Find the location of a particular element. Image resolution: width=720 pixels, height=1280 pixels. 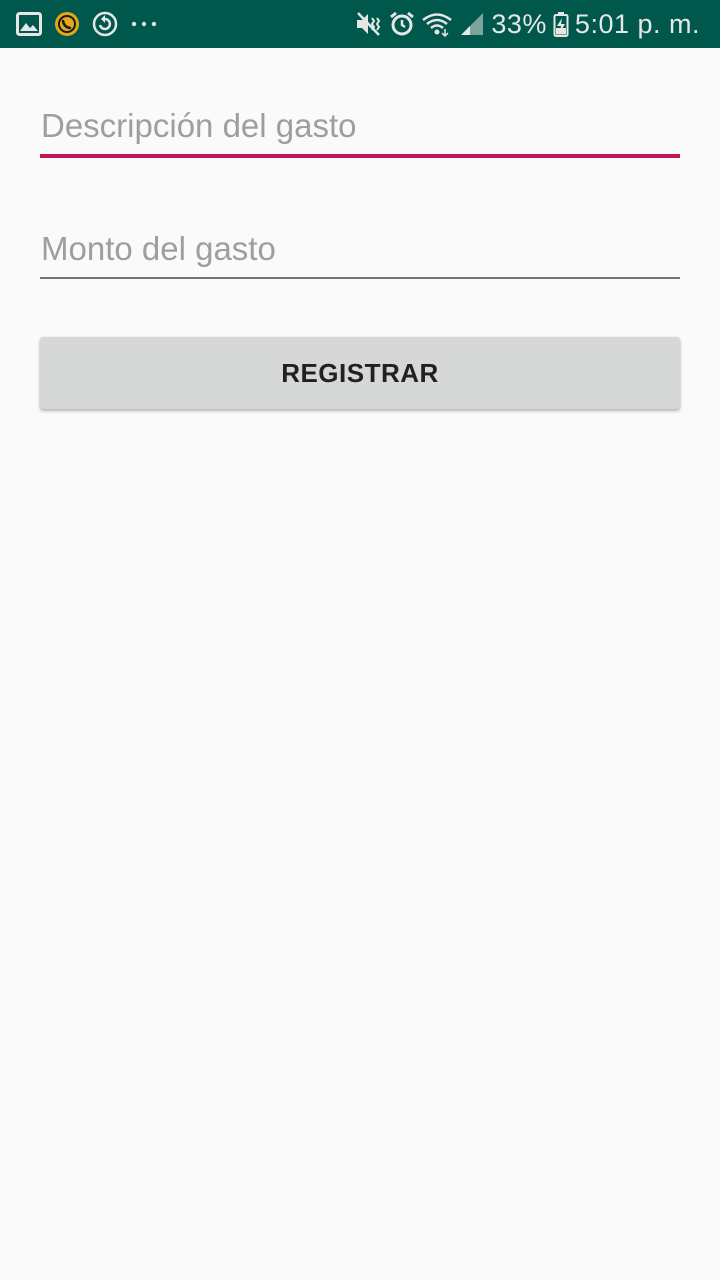

description-input is located at coordinates (360, 126).